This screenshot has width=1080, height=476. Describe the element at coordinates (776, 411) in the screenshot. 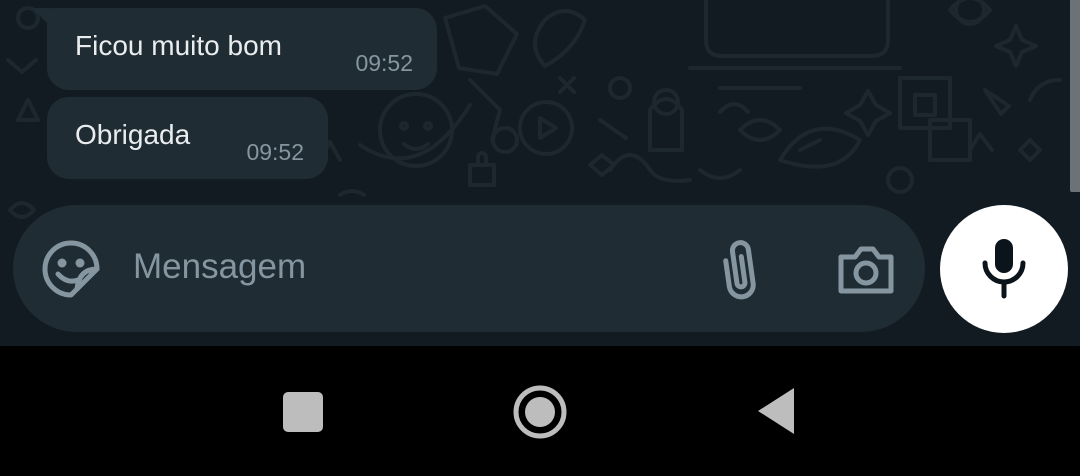

I see `triangle-back-icon` at that location.